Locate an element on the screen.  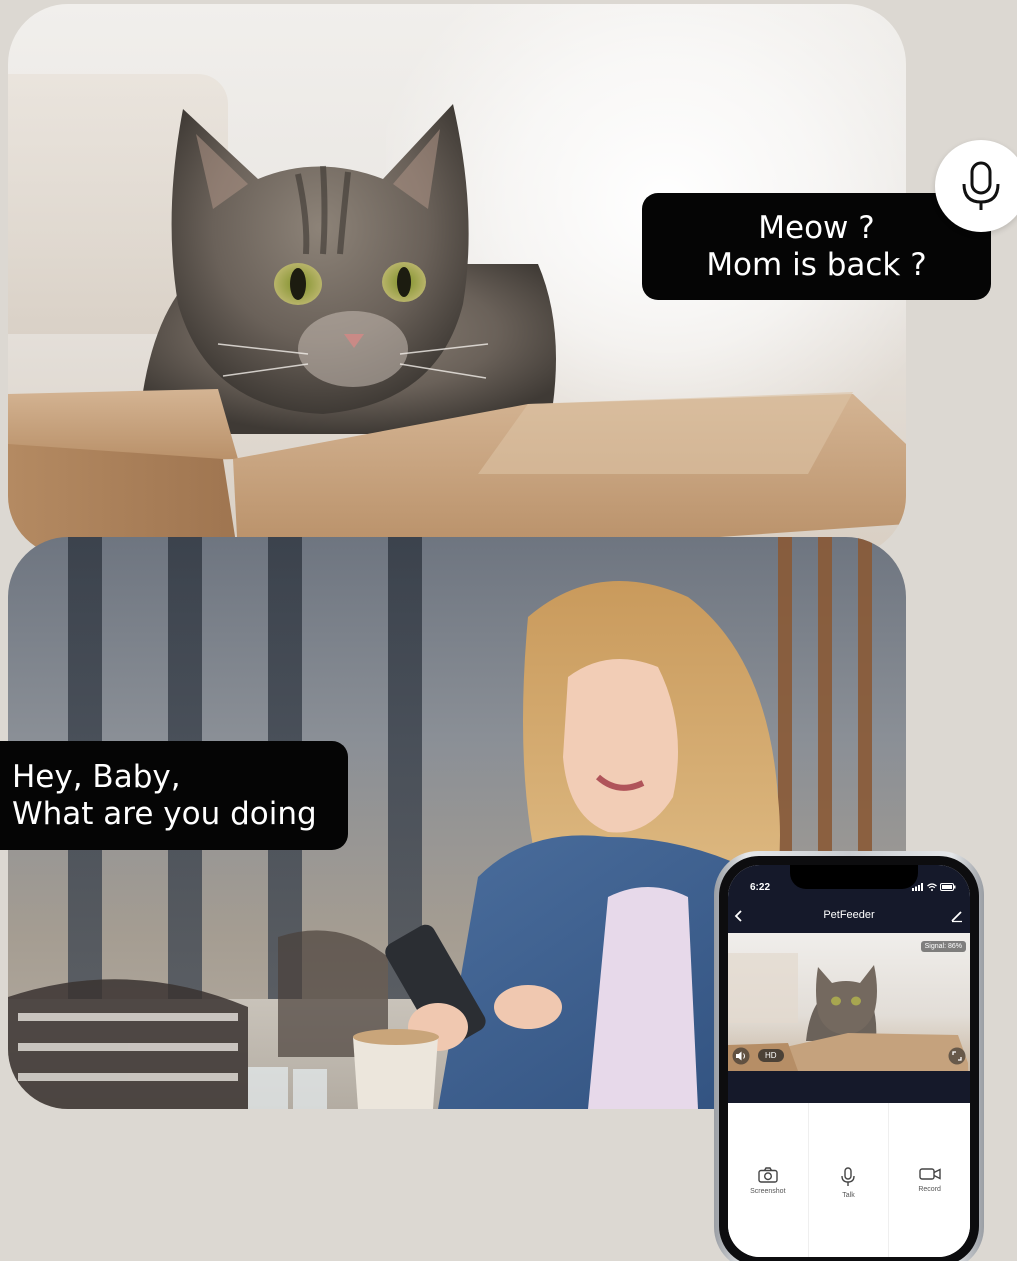
signal-strength-badge: Signal: 86% is located at coordinates (943, 946).